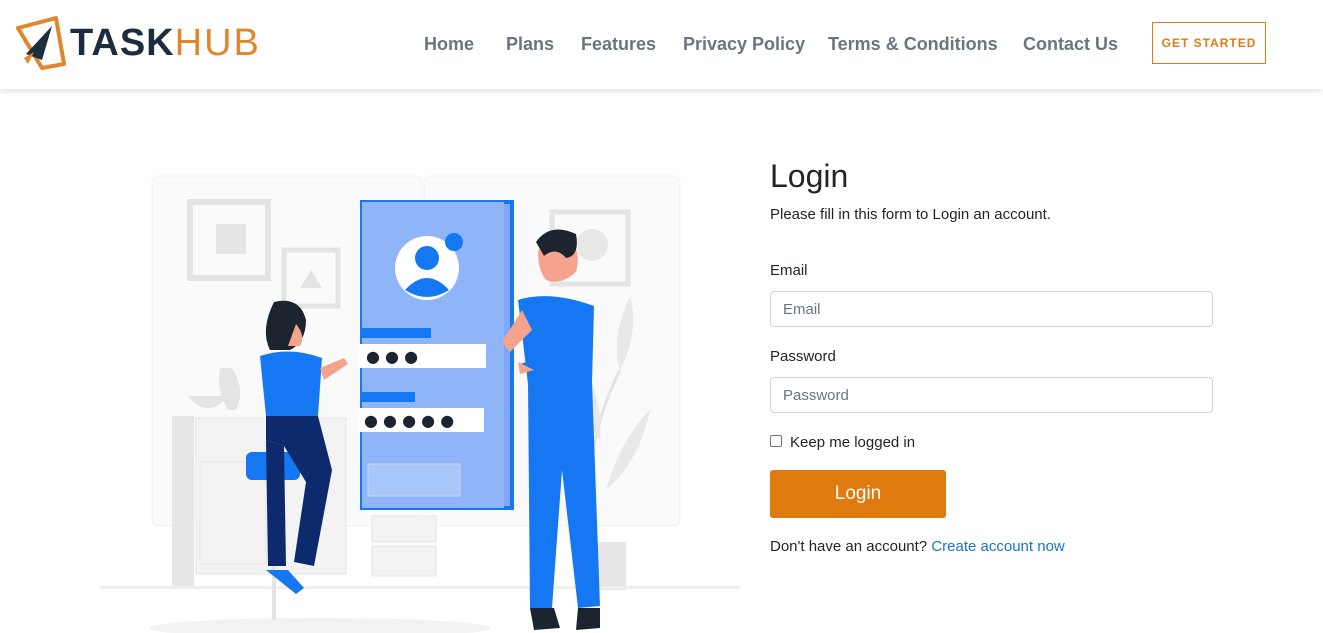 Image resolution: width=1323 pixels, height=633 pixels. What do you see at coordinates (449, 44) in the screenshot?
I see `nav-home: Home` at bounding box center [449, 44].